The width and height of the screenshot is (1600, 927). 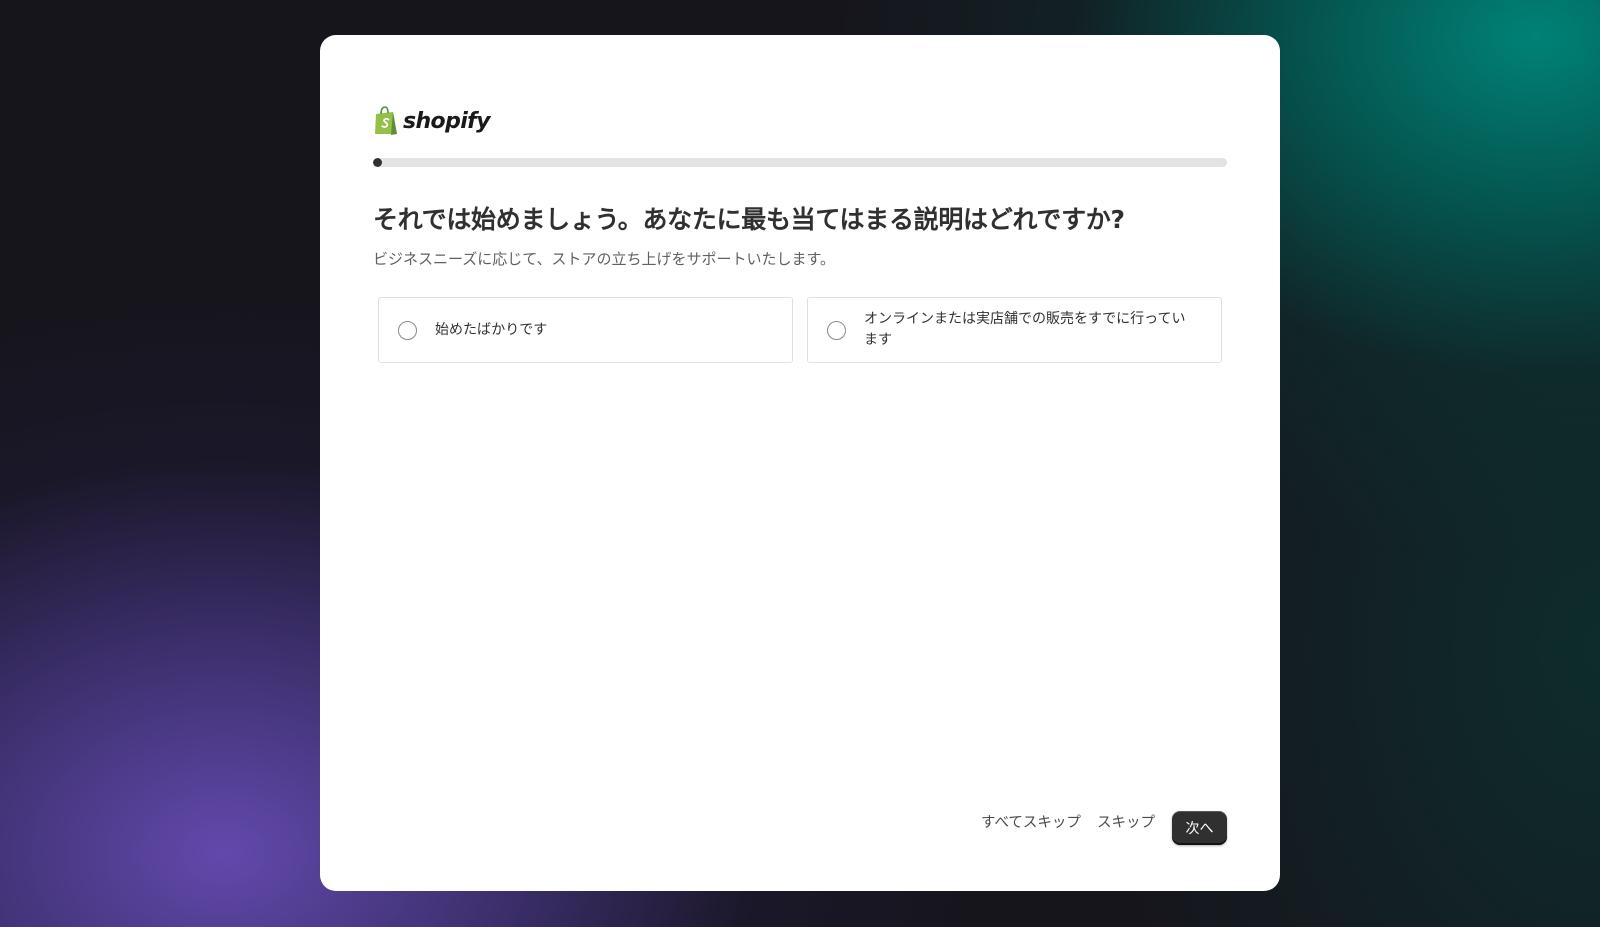 I want to click on progress-fill, so click(x=377, y=162).